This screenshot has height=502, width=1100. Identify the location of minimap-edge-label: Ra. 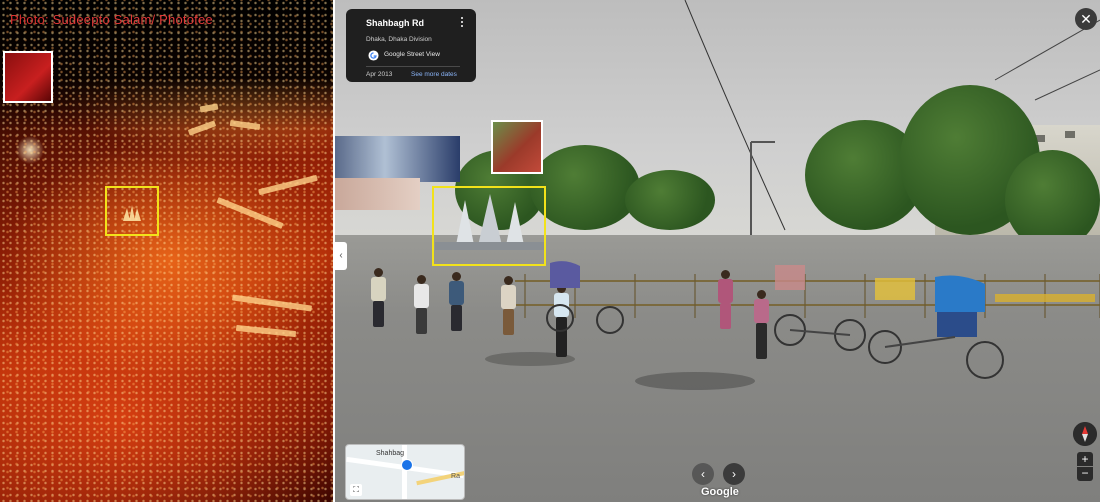
(455, 476).